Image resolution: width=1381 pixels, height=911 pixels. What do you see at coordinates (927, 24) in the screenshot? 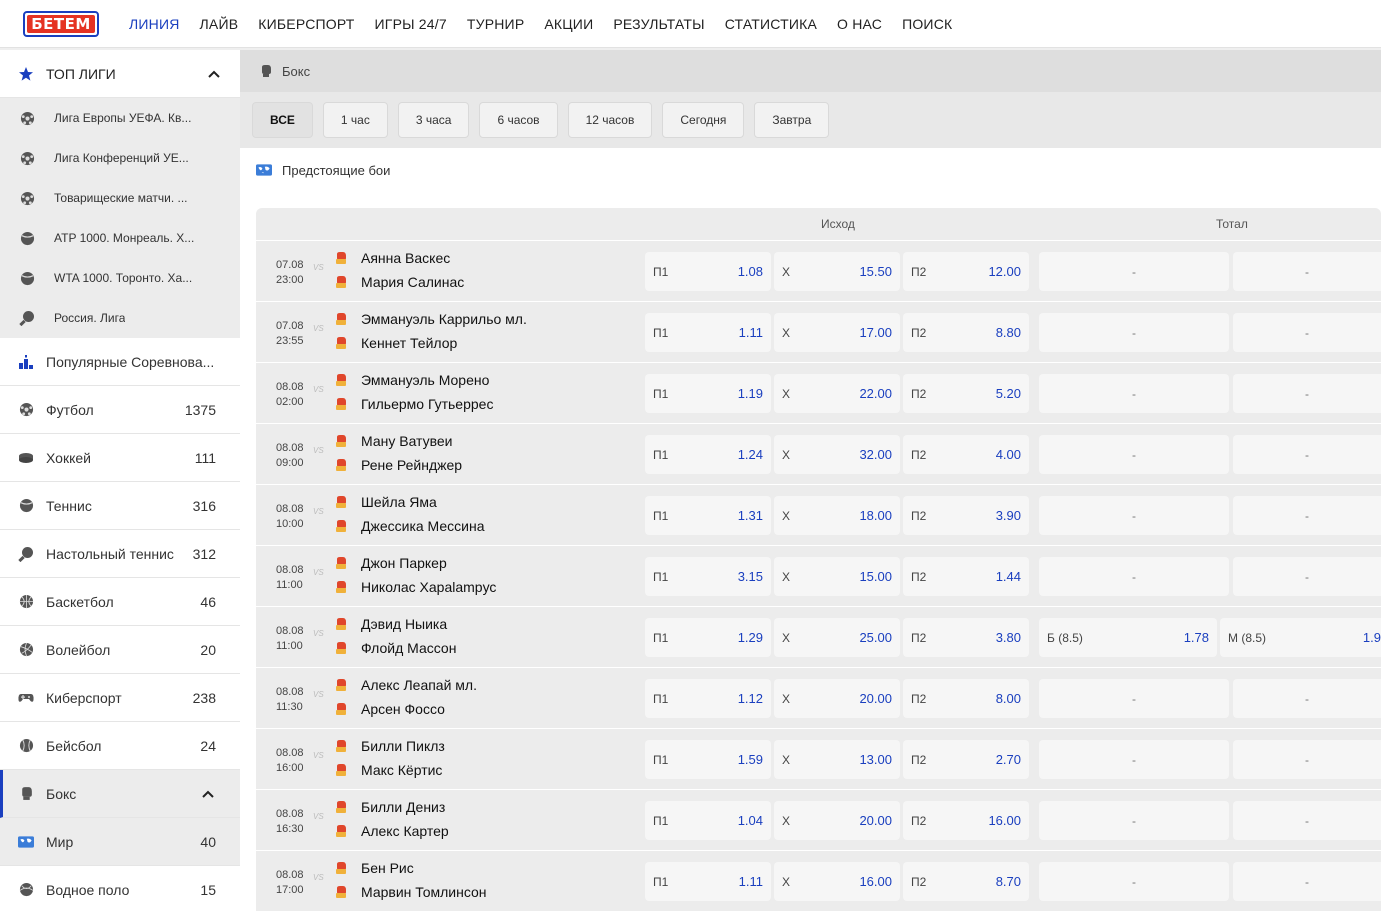
I see `nav-item: ПОИСК` at bounding box center [927, 24].